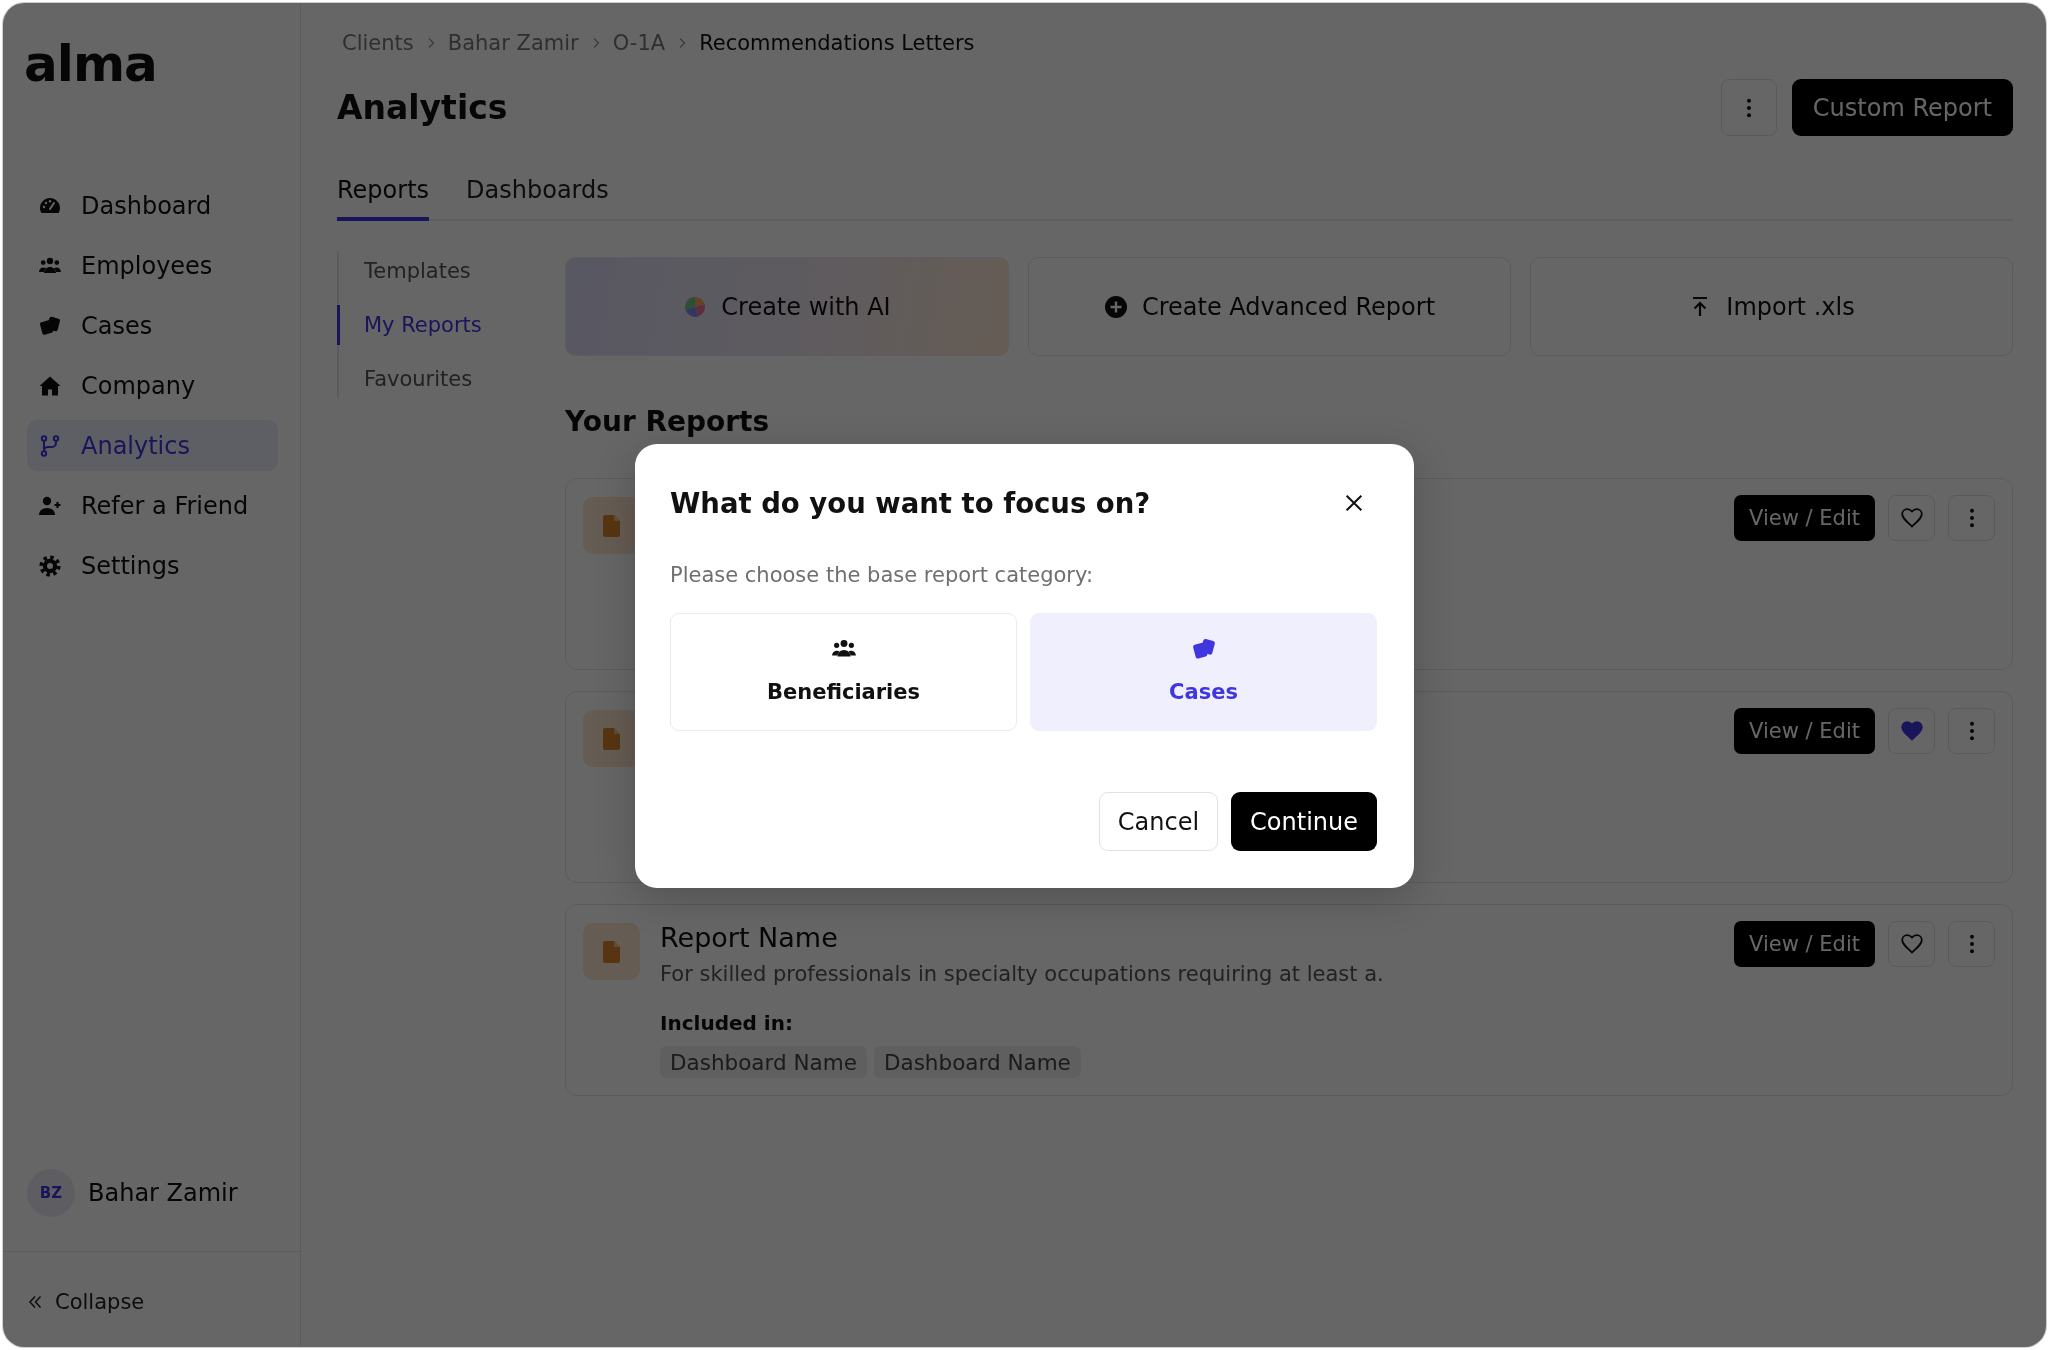 This screenshot has width=2049, height=1350. I want to click on tab: Dashboards, so click(537, 196).